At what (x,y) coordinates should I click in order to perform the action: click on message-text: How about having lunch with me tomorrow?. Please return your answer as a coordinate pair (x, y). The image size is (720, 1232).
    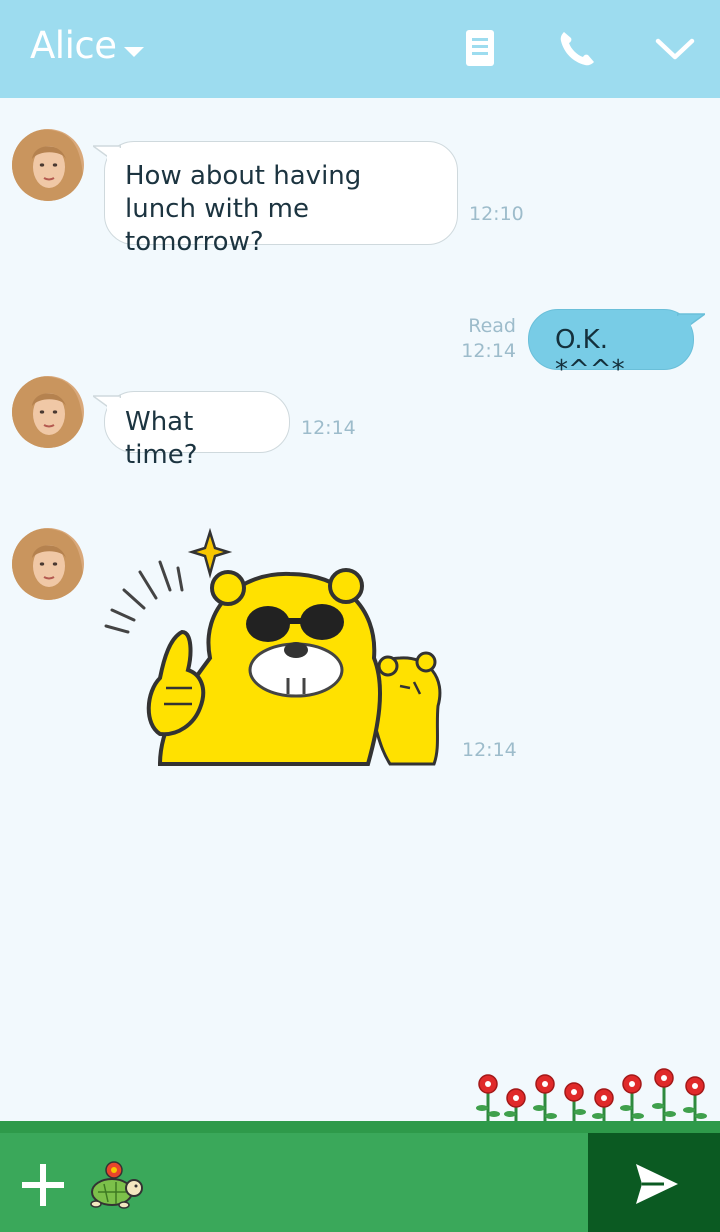
    Looking at the image, I should click on (243, 209).